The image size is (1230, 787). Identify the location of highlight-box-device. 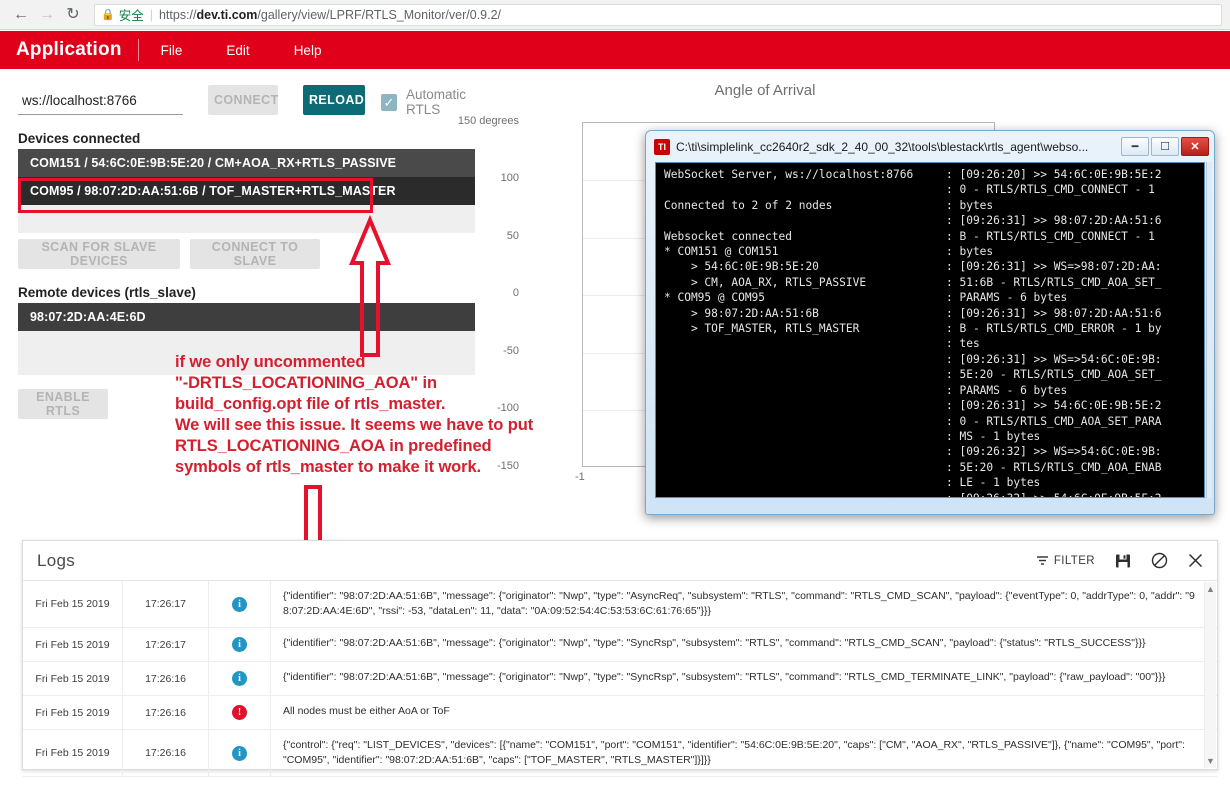
(195, 195).